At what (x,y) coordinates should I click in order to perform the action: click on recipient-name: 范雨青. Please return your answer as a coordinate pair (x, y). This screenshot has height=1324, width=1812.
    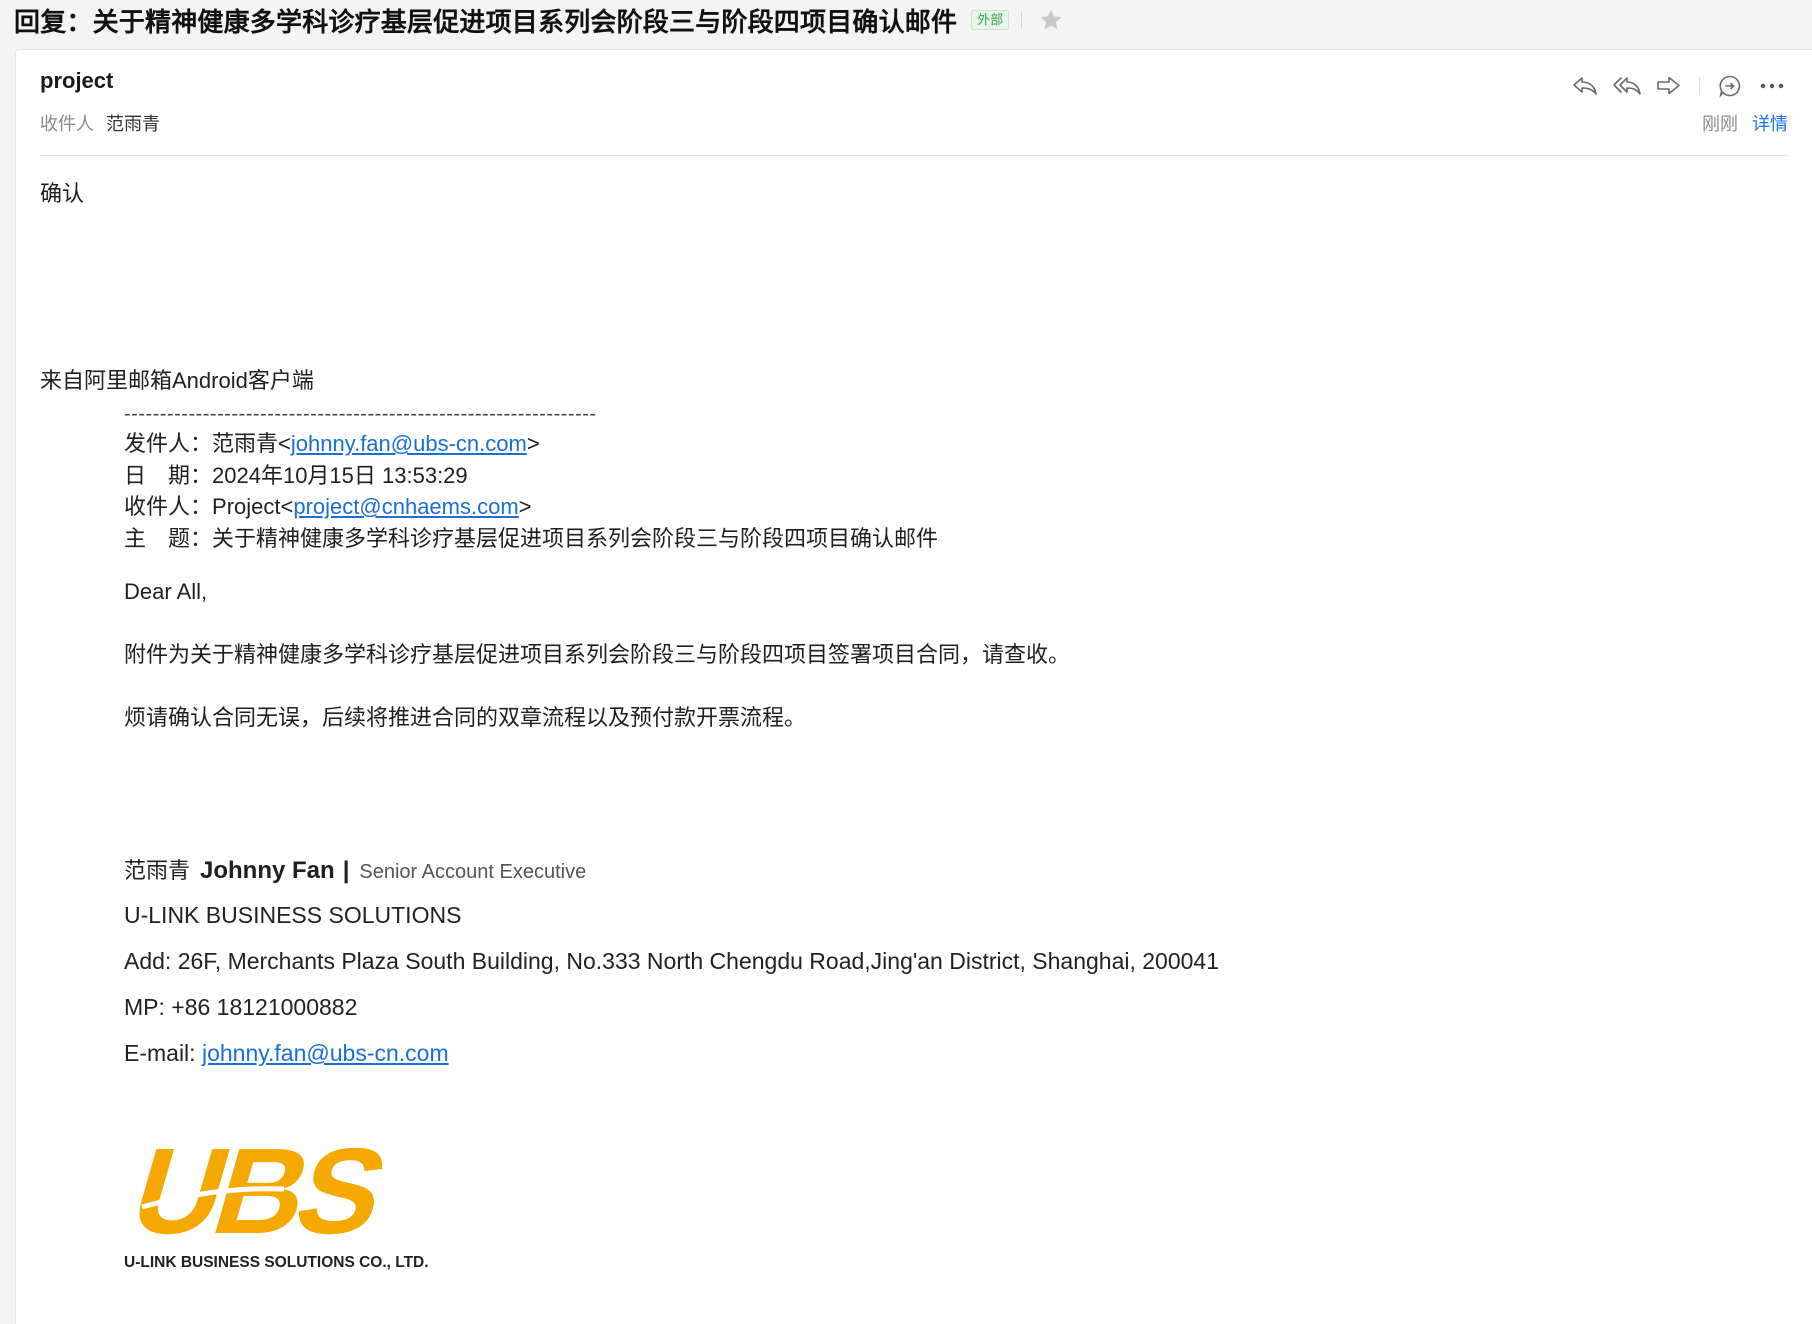
    Looking at the image, I should click on (133, 123).